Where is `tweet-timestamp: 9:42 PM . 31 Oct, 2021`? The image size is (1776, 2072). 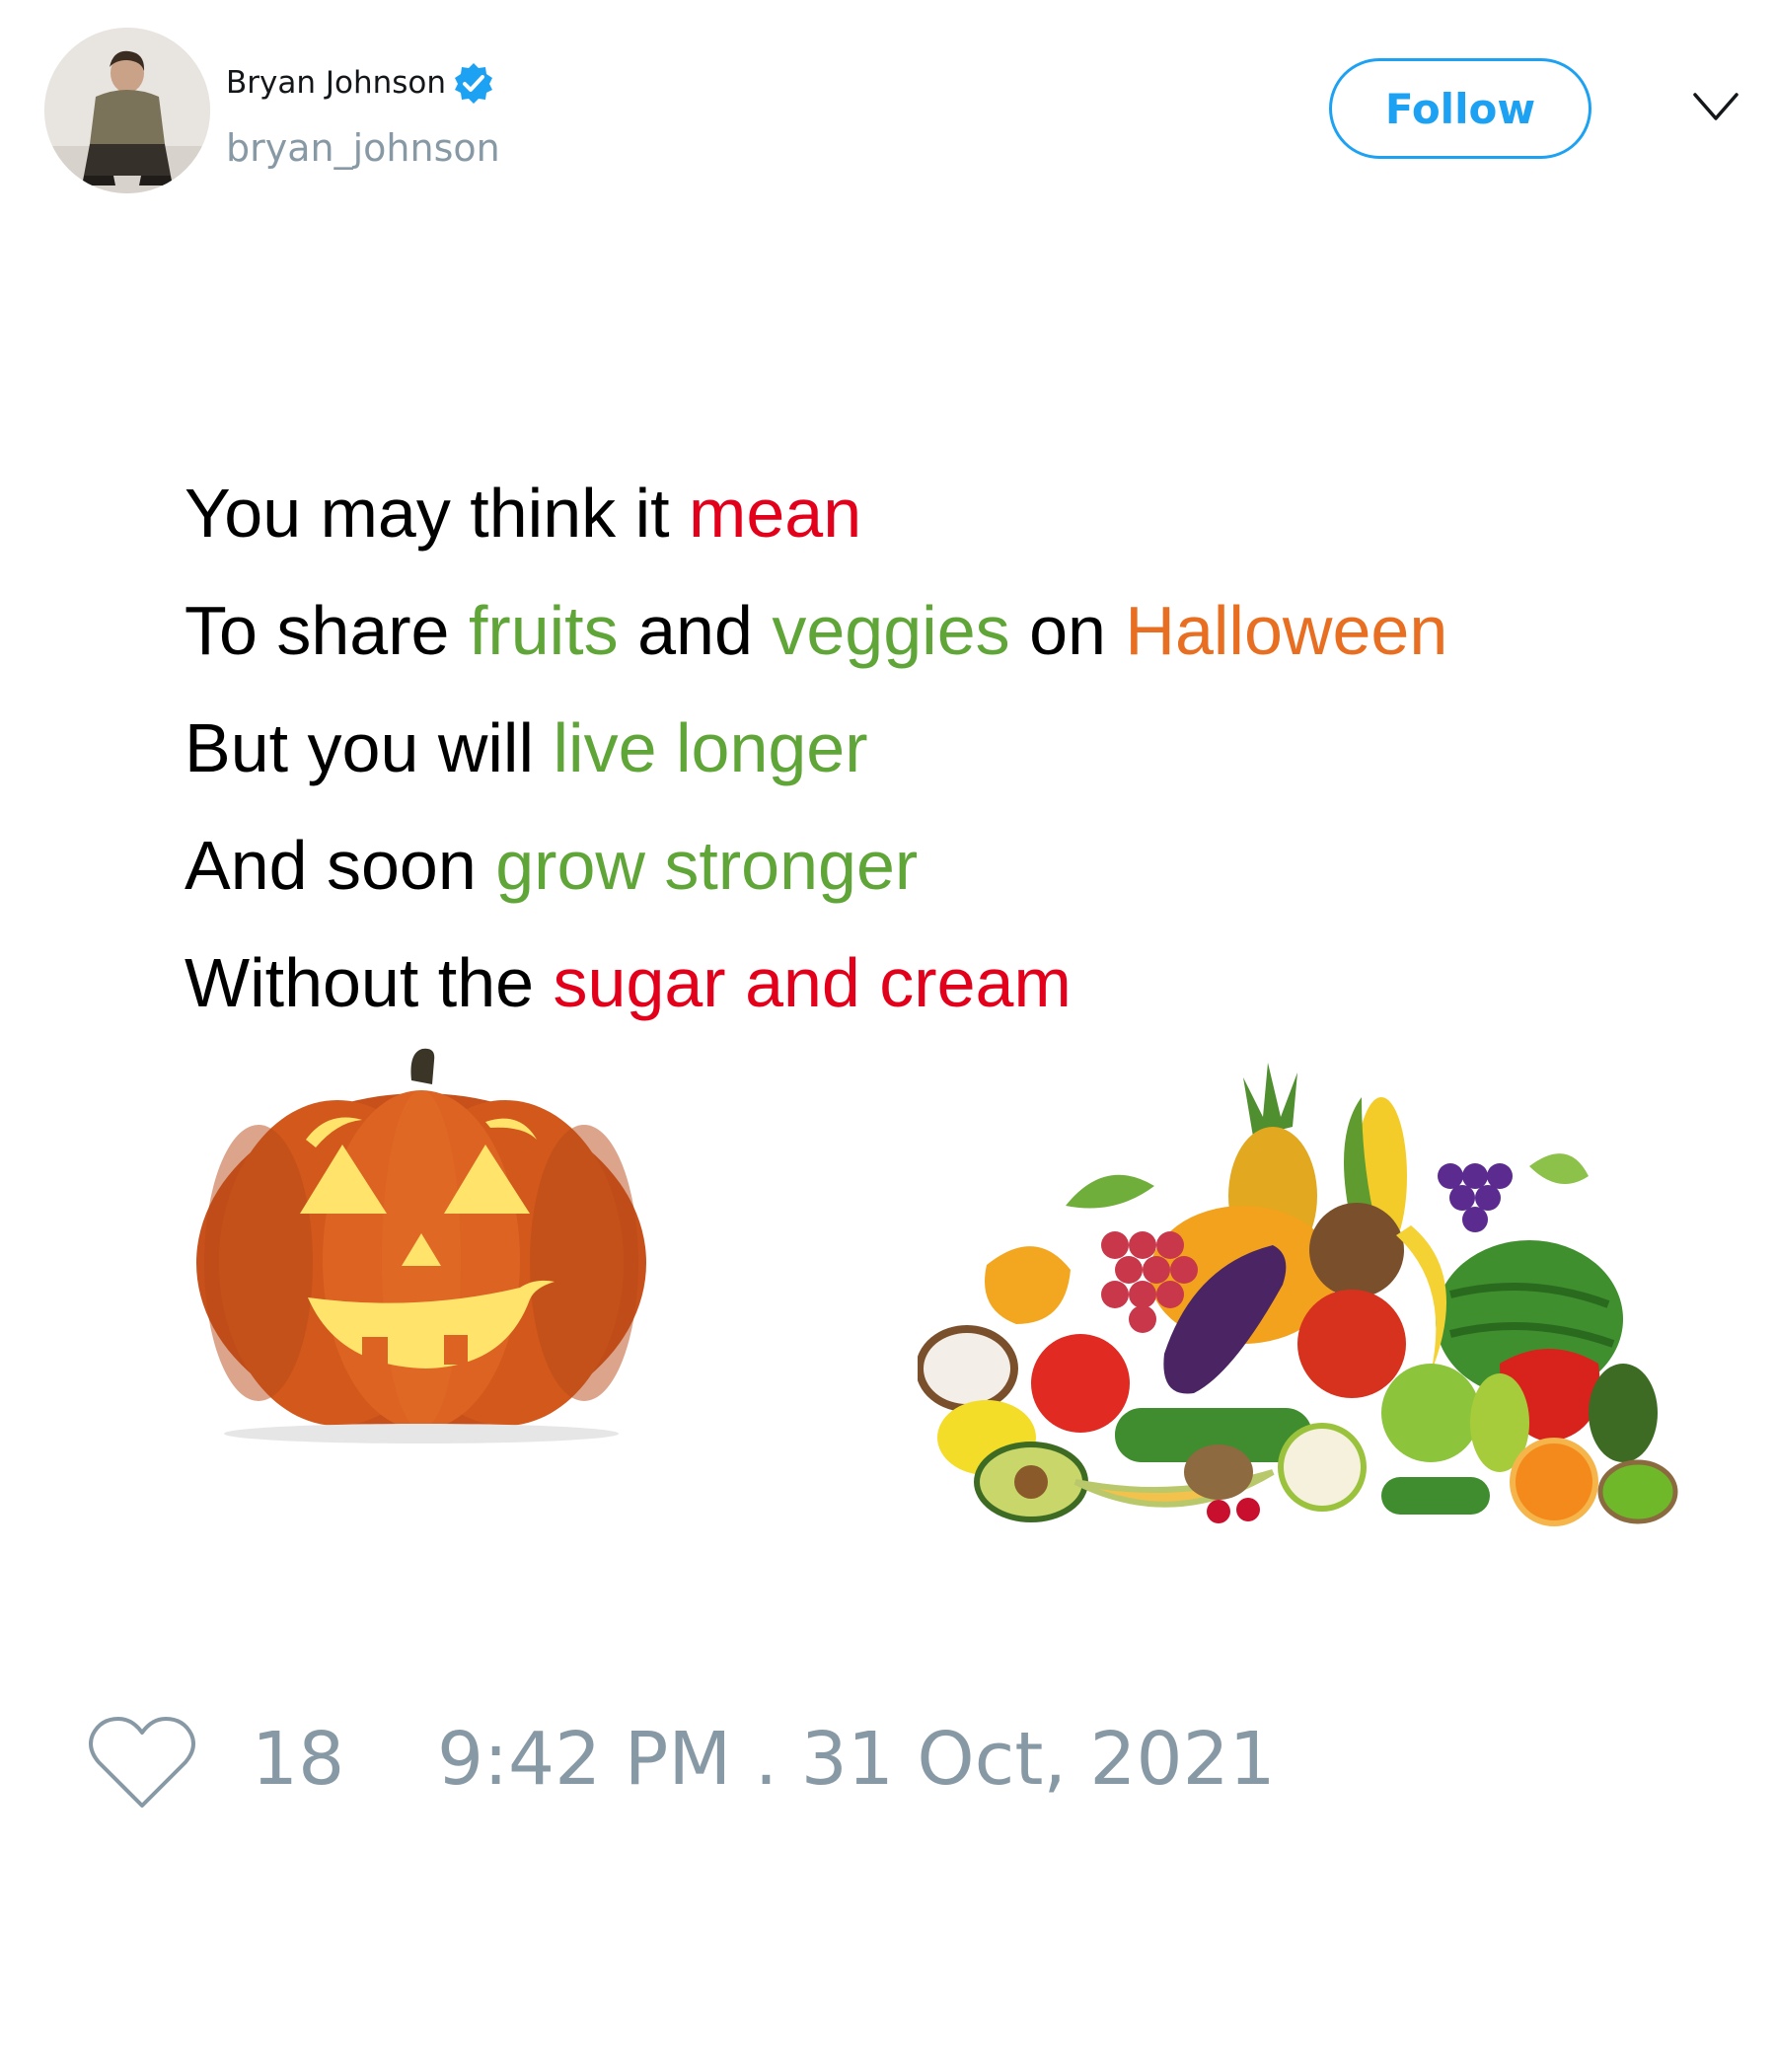
tweet-timestamp: 9:42 PM . 31 Oct, 2021 is located at coordinates (857, 1759).